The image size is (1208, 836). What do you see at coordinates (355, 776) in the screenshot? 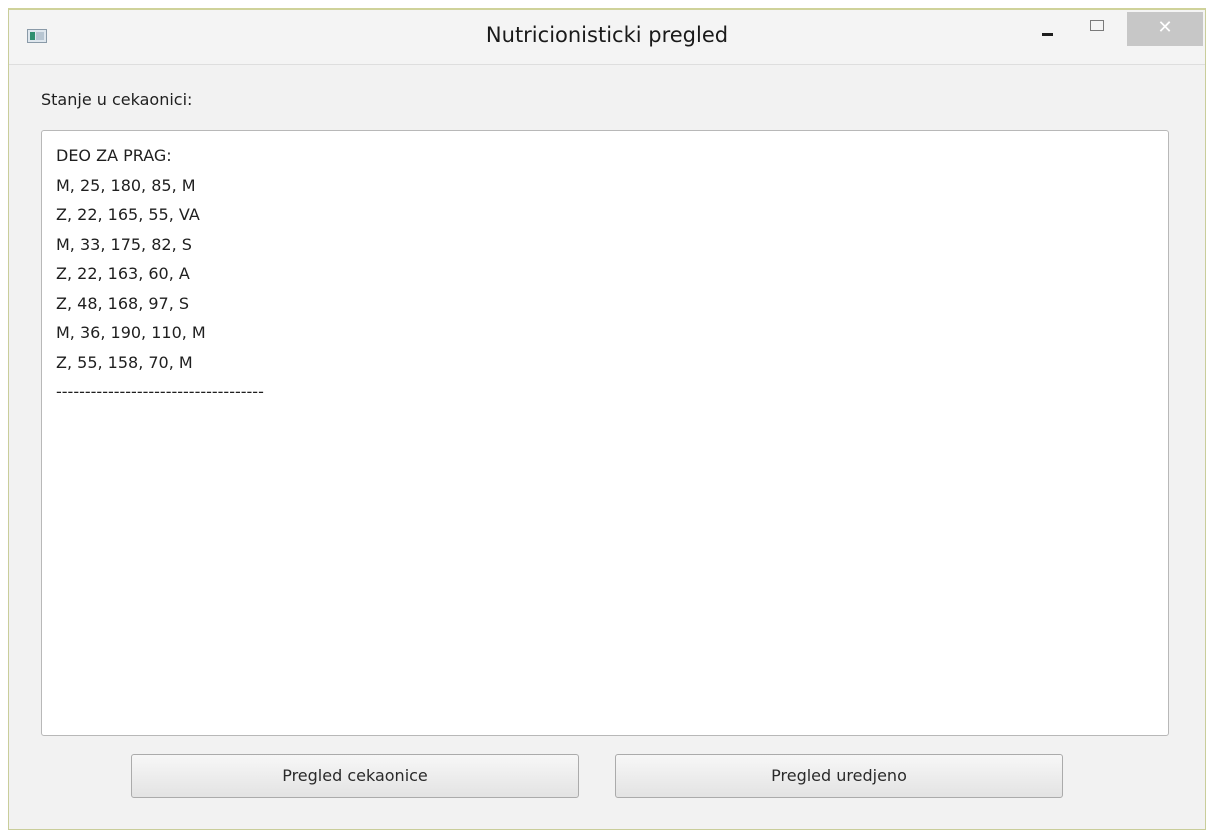
I see `view-waiting-room-button: Pregled cekaonice` at bounding box center [355, 776].